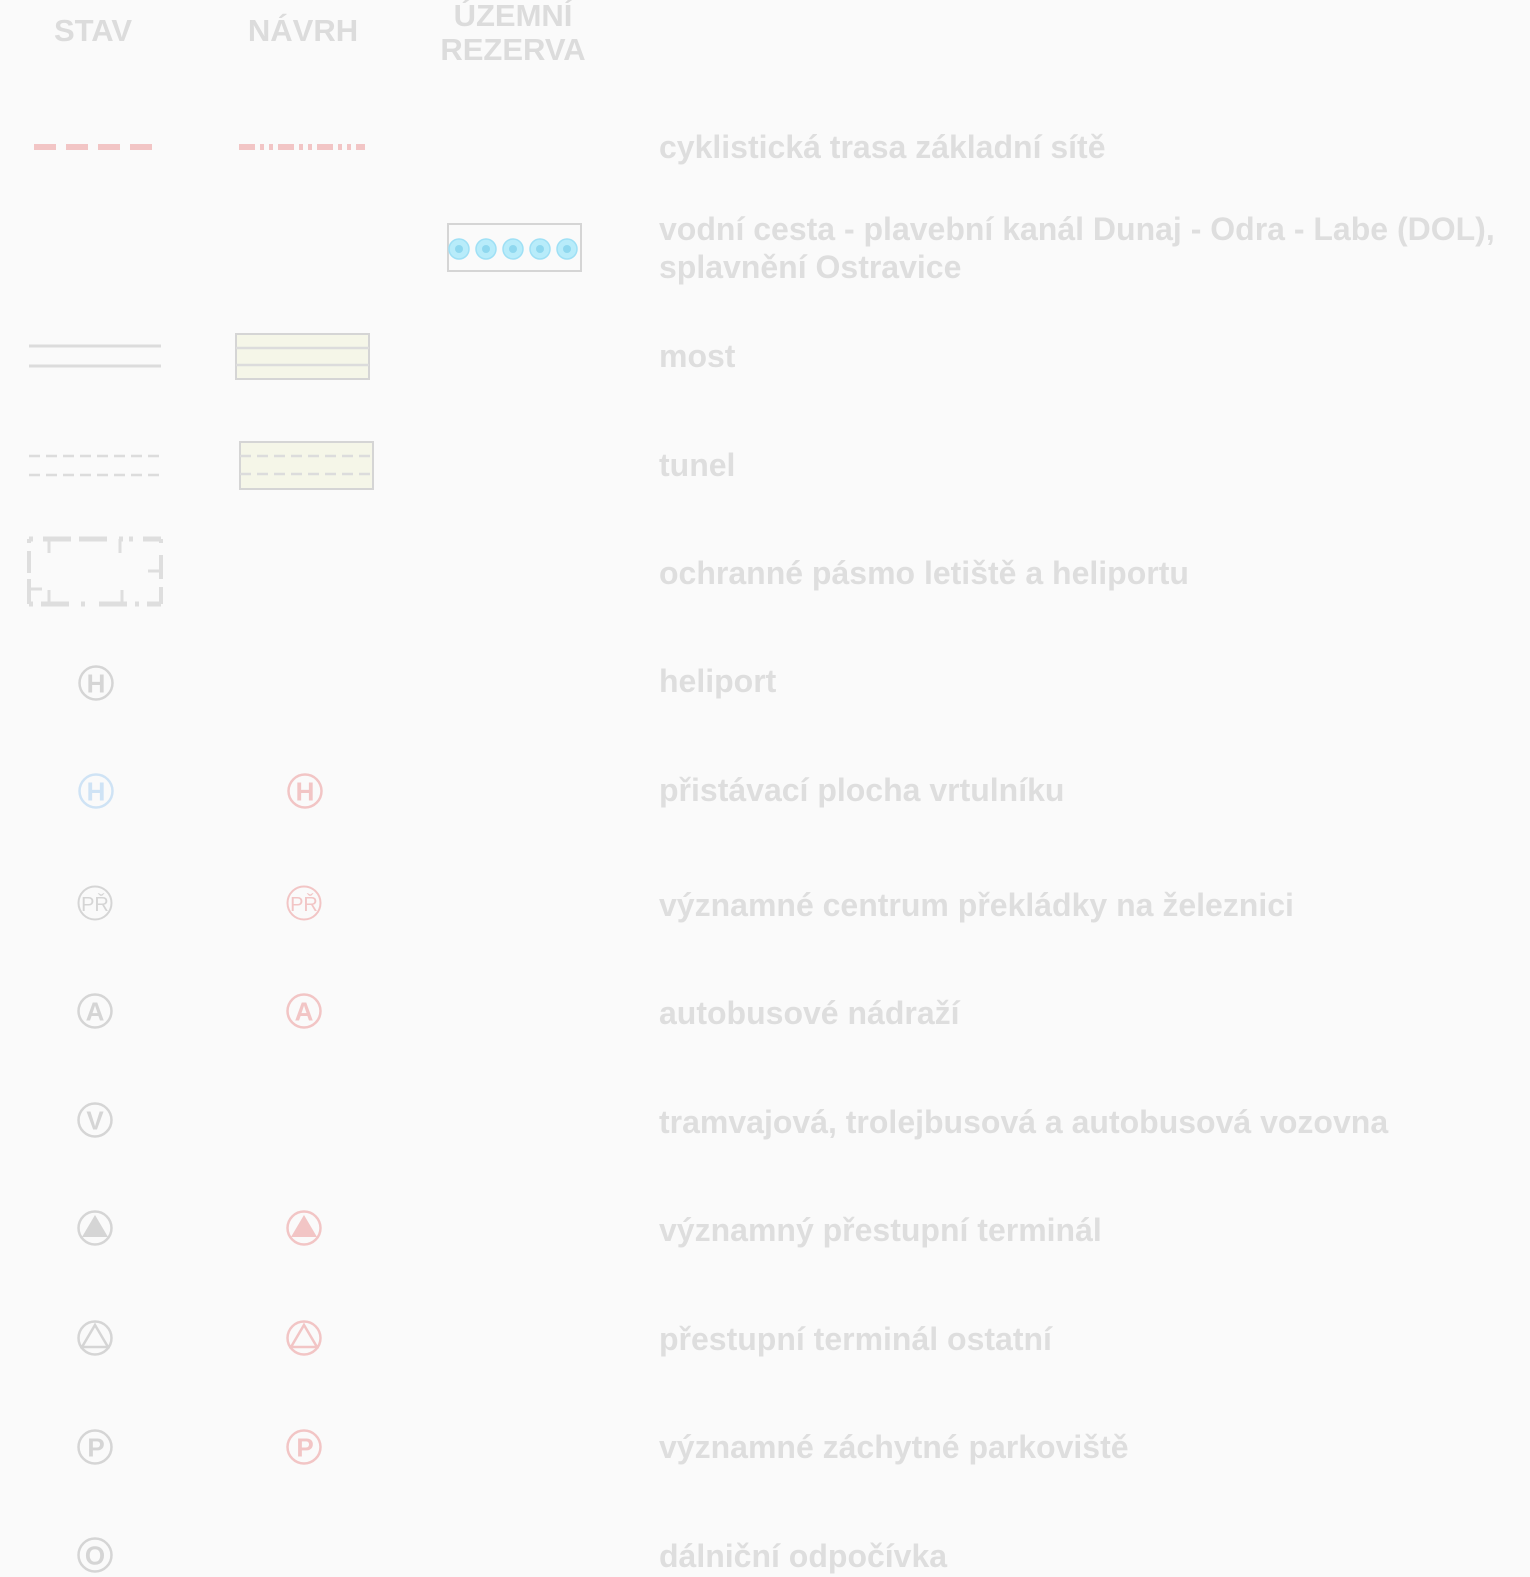 The height and width of the screenshot is (1577, 1530). Describe the element at coordinates (697, 356) in the screenshot. I see `label-bridge: most` at that location.